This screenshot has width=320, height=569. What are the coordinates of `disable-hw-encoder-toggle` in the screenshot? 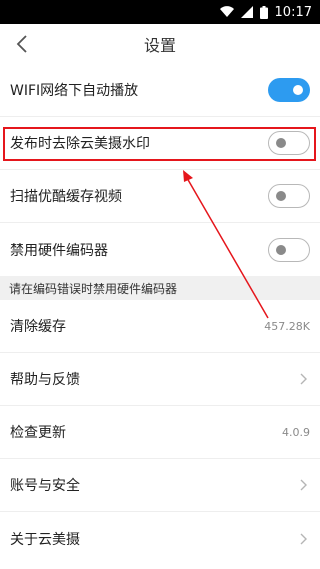 It's located at (289, 249).